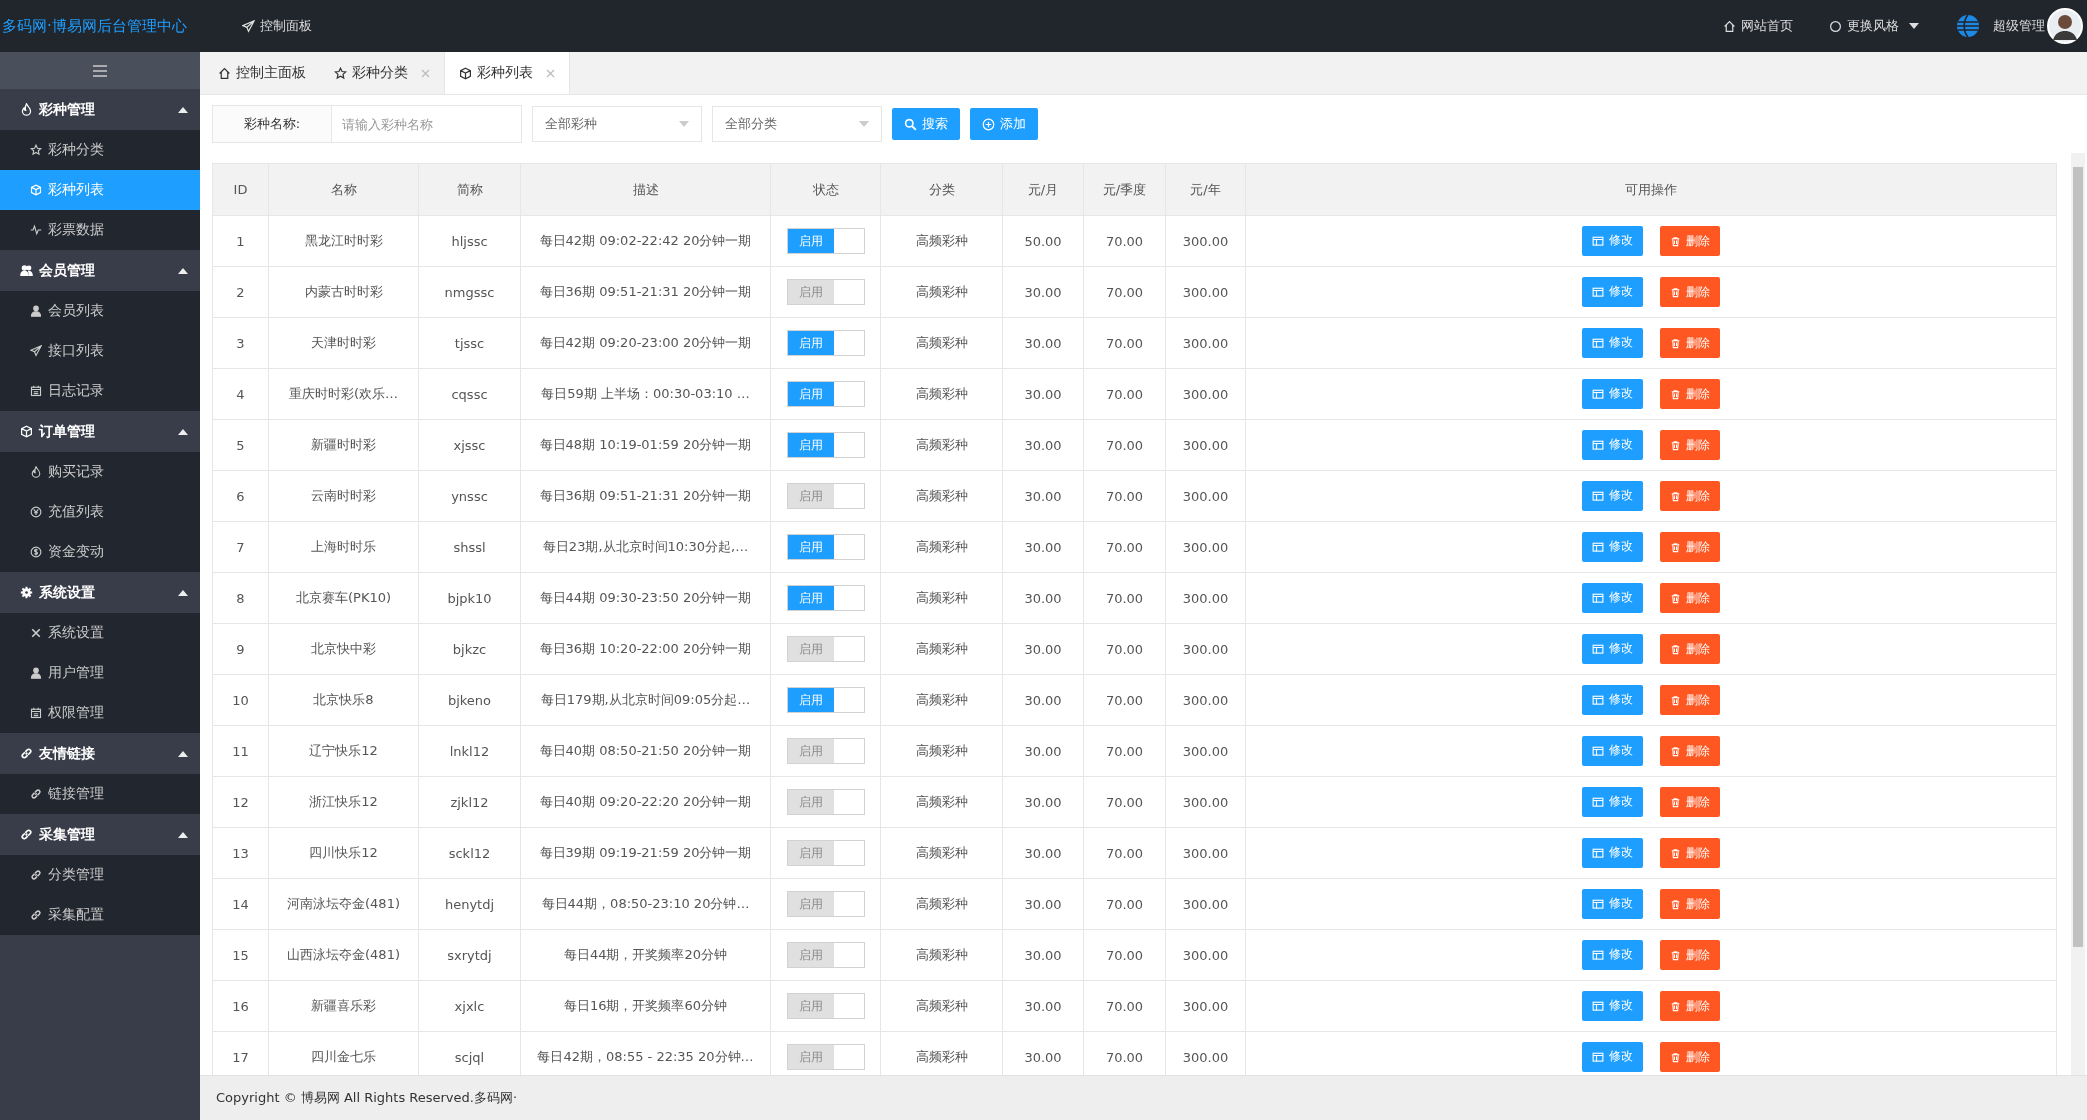 The image size is (2087, 1120). I want to click on sidebar-item: 用户管理, so click(100, 673).